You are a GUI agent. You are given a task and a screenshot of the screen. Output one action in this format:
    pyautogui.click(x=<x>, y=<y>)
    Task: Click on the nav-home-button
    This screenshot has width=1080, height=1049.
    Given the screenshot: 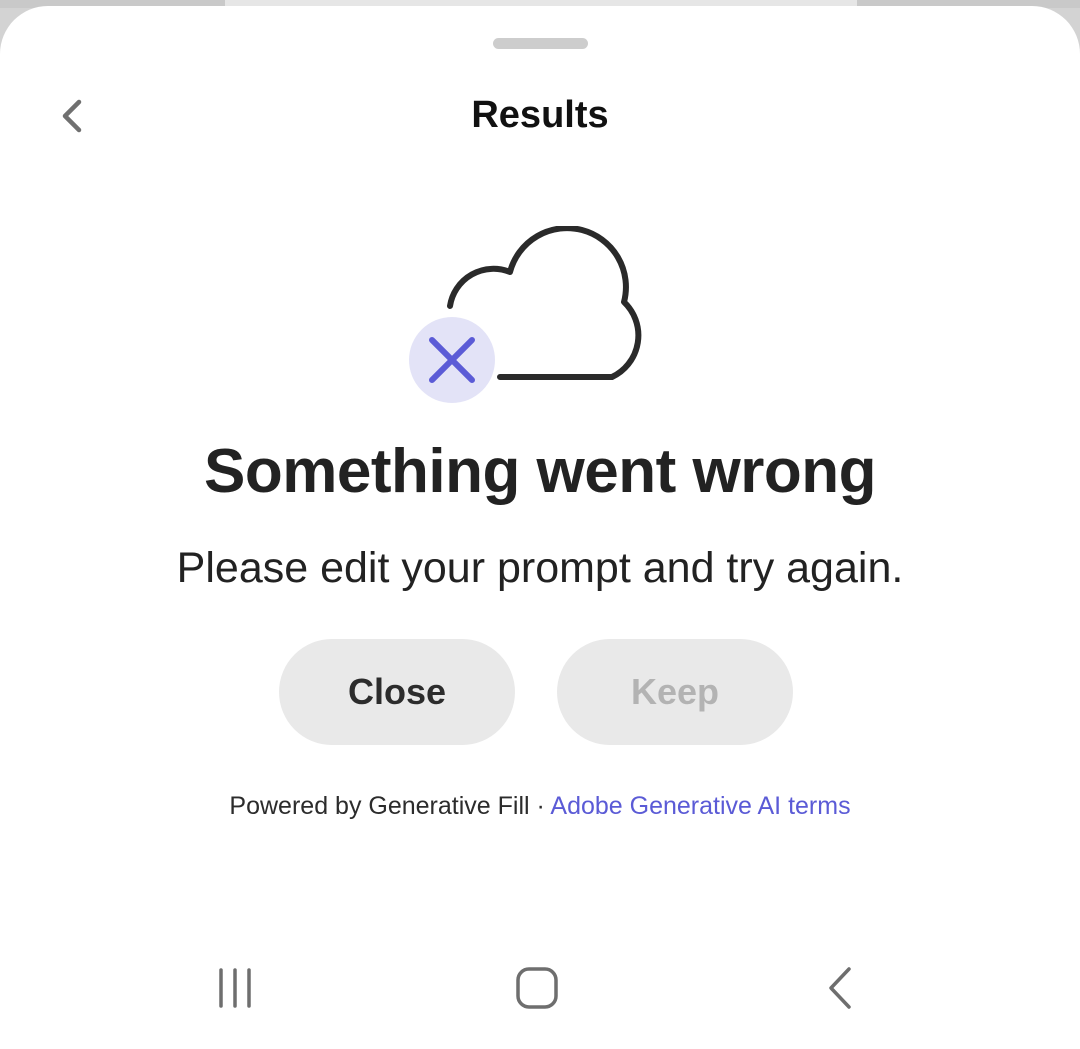 What is the action you would take?
    pyautogui.click(x=537, y=988)
    